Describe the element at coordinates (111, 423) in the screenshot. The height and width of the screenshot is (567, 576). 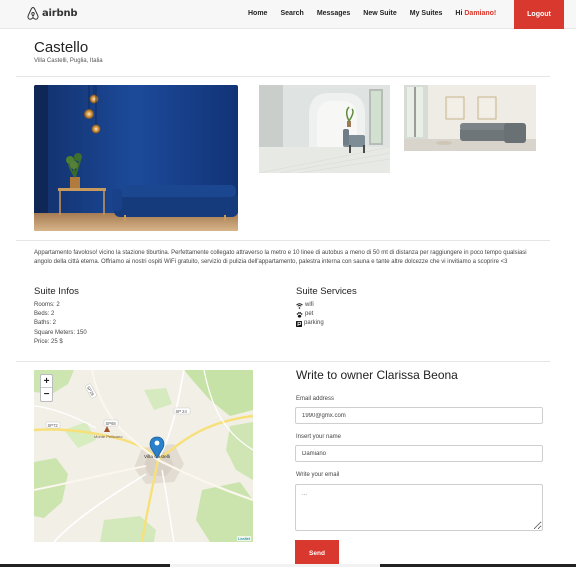
I see `road-label-sp68: SP68` at that location.